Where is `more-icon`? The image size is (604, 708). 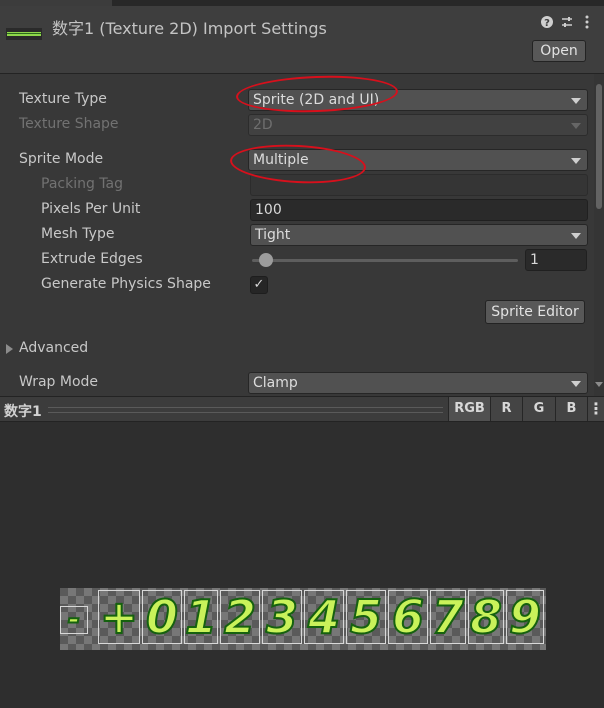
more-icon is located at coordinates (587, 22).